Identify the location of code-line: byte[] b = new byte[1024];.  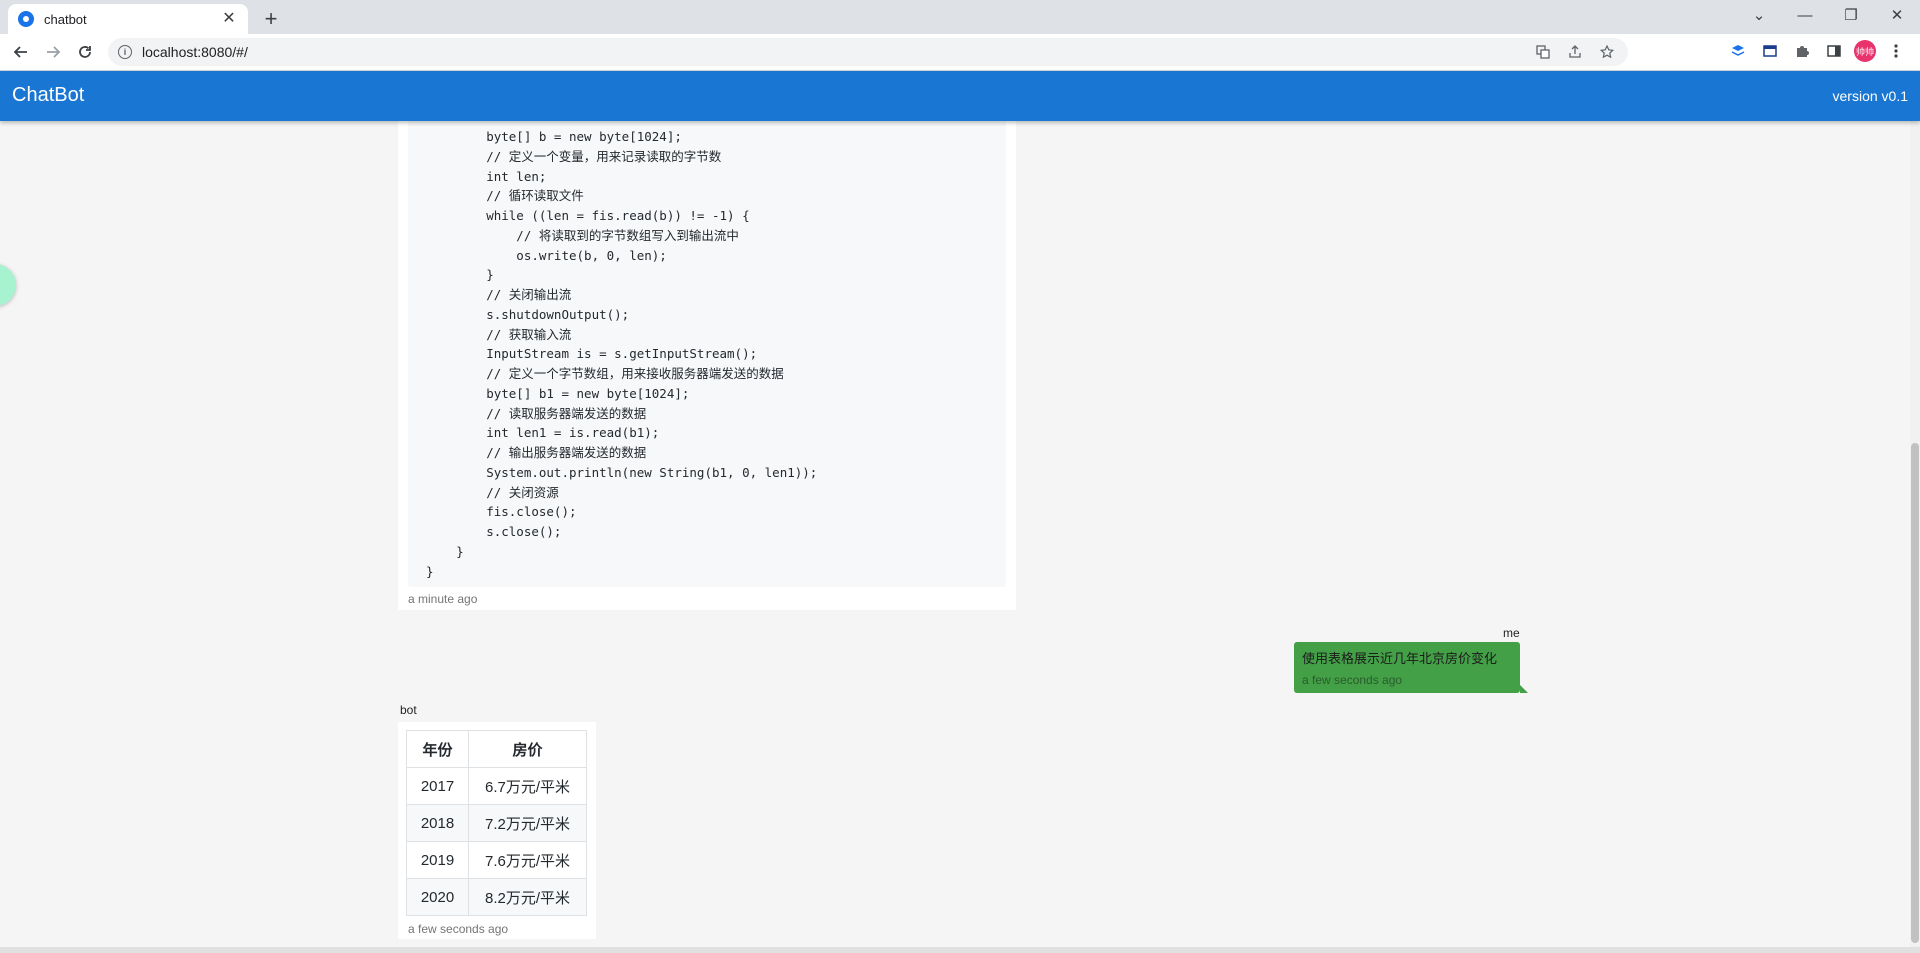
(554, 136).